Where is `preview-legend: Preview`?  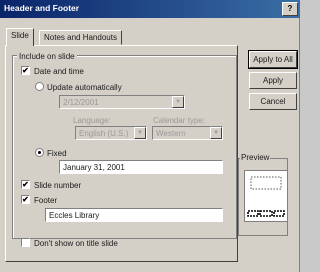 preview-legend: Preview is located at coordinates (255, 157).